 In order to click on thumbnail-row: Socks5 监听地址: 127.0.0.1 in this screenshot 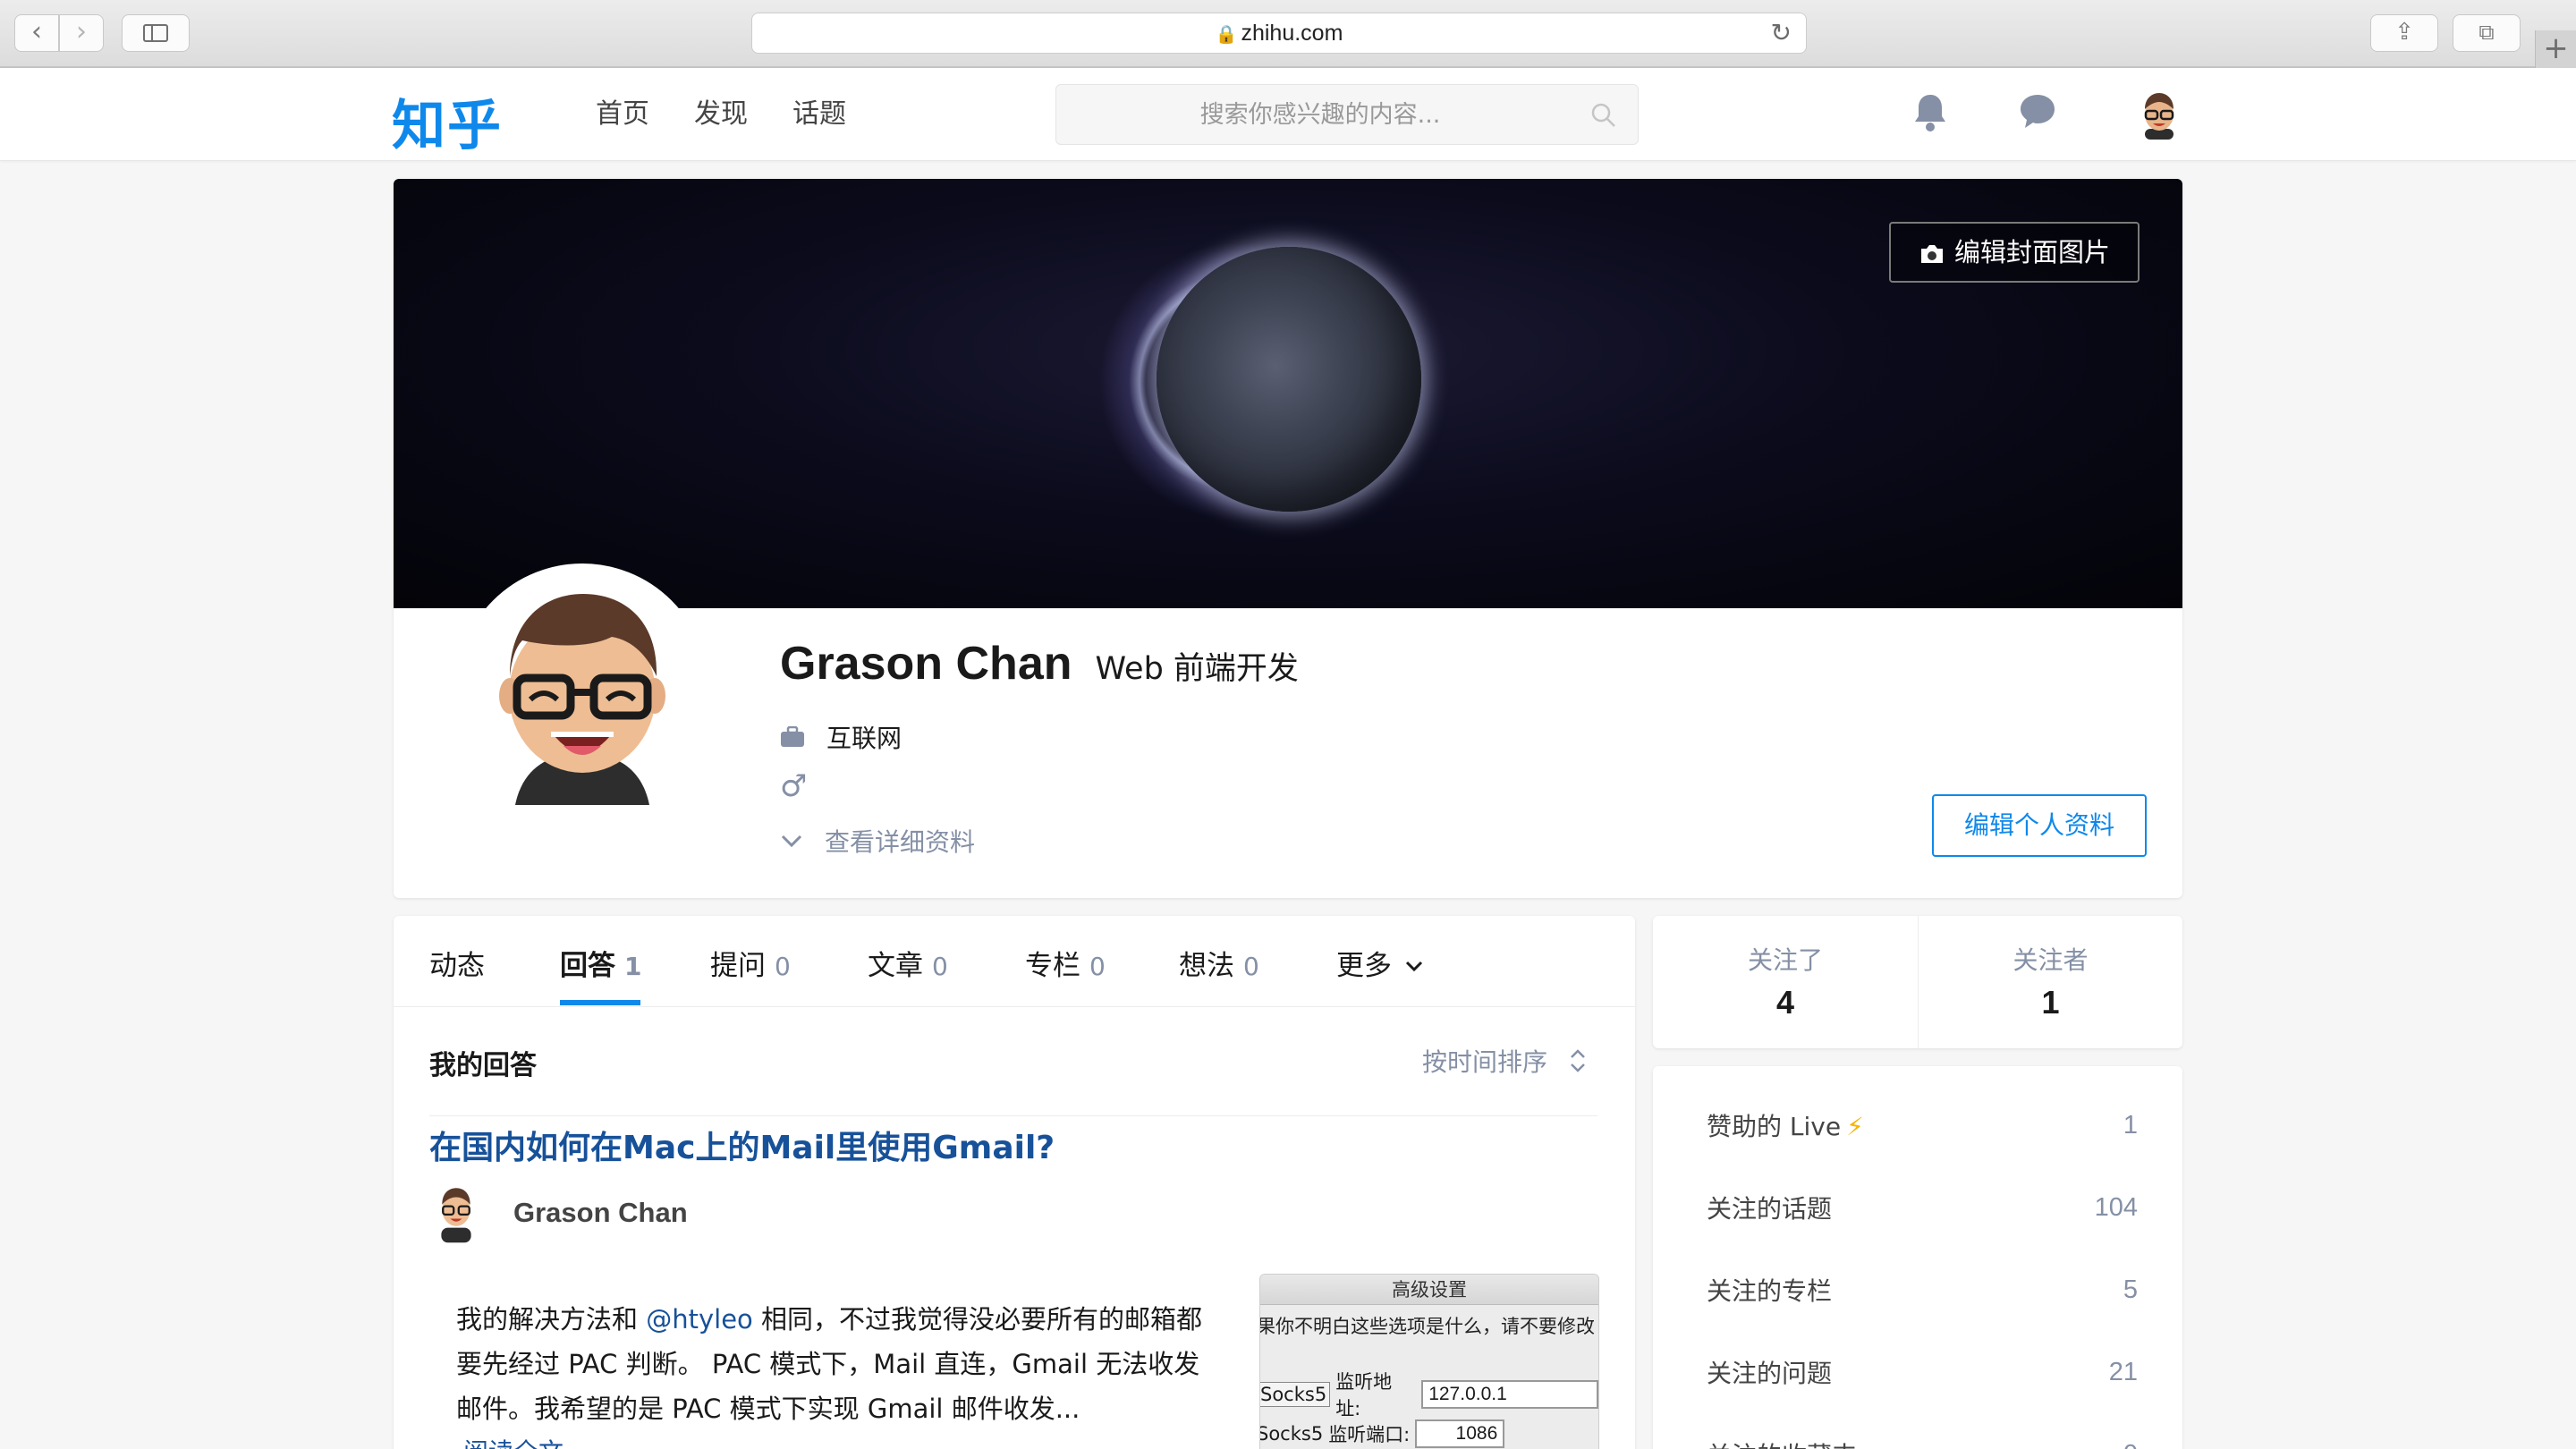, I will do `click(1429, 1394)`.